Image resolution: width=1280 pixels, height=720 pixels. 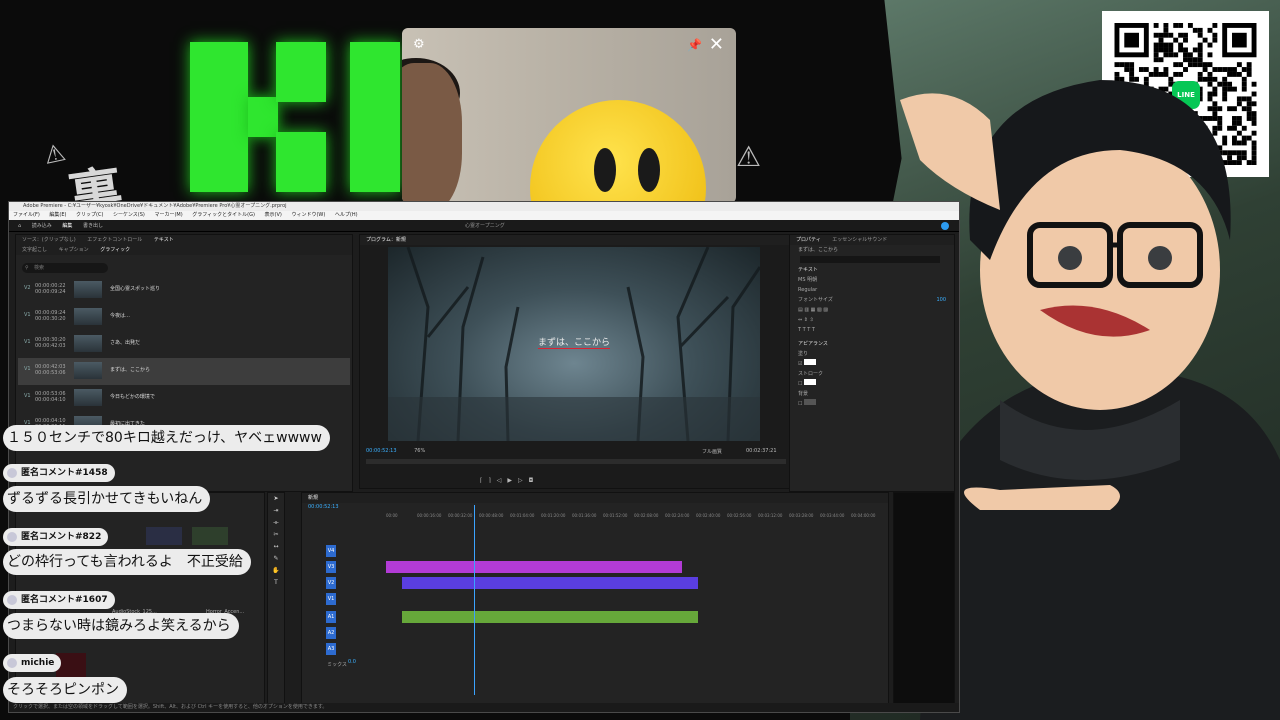 What do you see at coordinates (352, 662) in the screenshot?
I see `mix-volume-value: 0.0` at bounding box center [352, 662].